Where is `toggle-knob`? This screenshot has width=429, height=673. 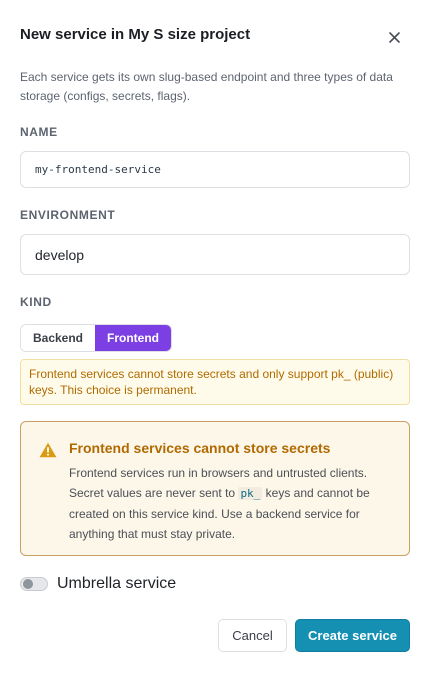
toggle-knob is located at coordinates (28, 584).